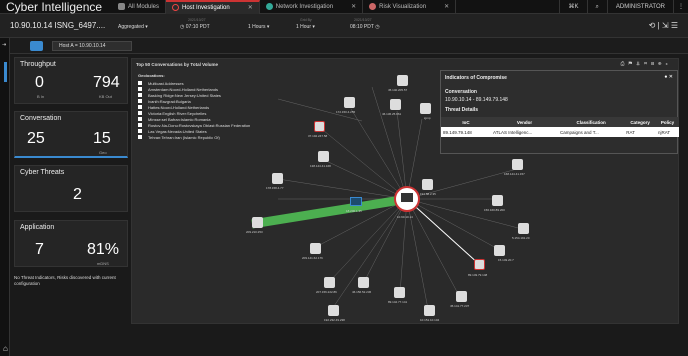 The height and width of the screenshot is (356, 688). Describe the element at coordinates (54, 7) in the screenshot. I see `app-title: Cyber Intelligence` at that location.